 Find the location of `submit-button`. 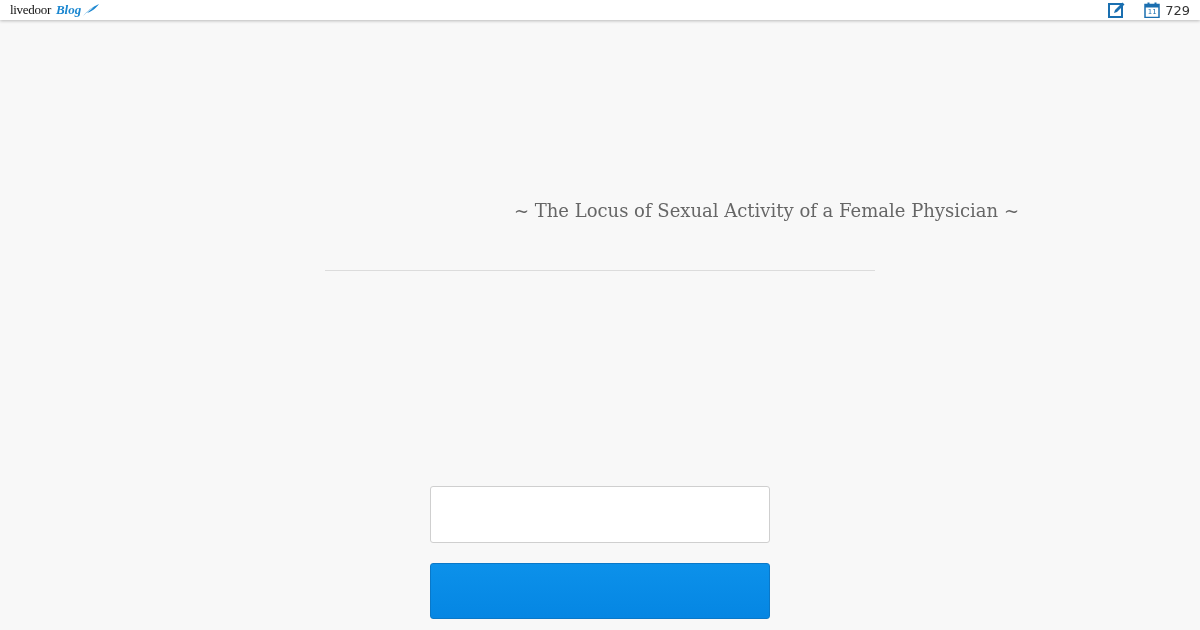

submit-button is located at coordinates (600, 591).